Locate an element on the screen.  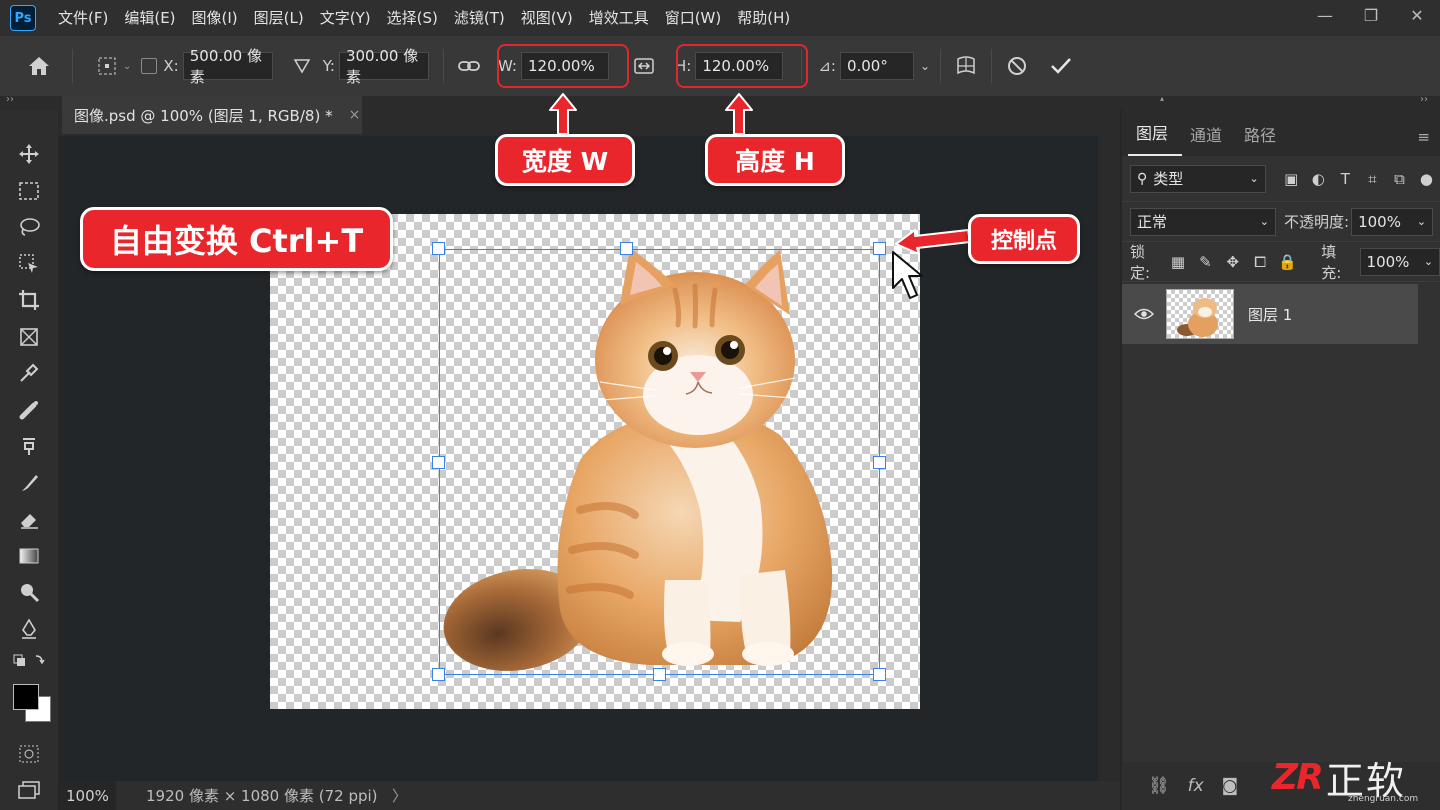
layer-item: 图层 1 is located at coordinates (1270, 314).